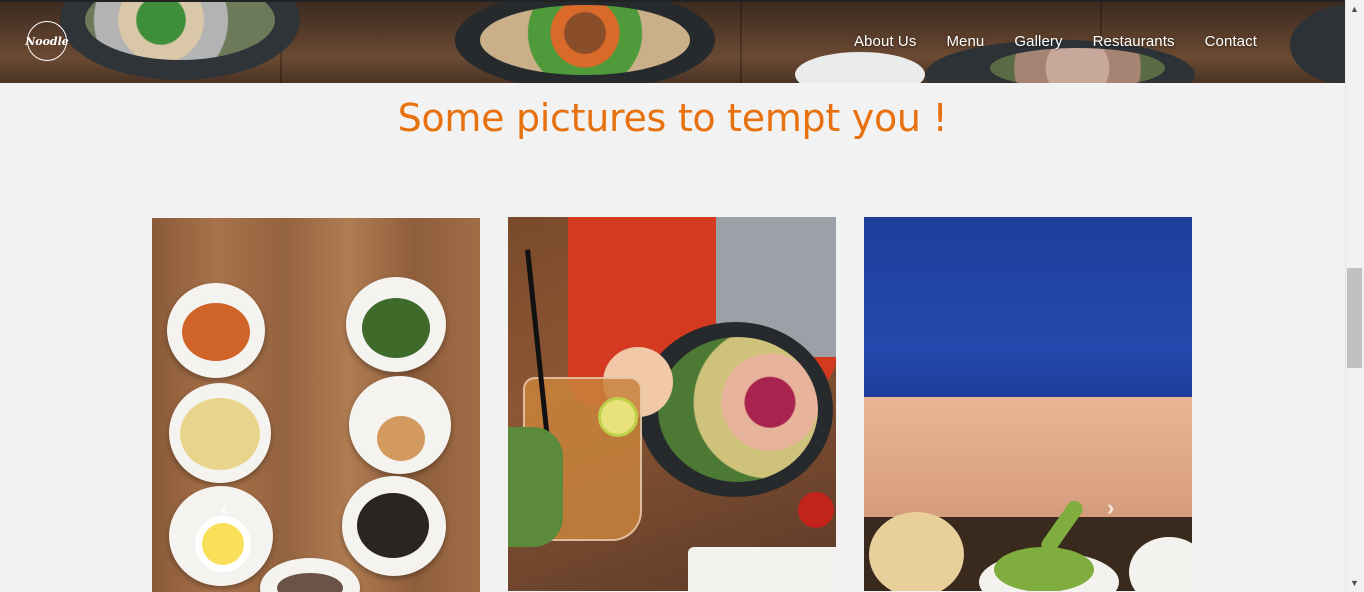  Describe the element at coordinates (860, 67) in the screenshot. I see `small-bowl-image` at that location.